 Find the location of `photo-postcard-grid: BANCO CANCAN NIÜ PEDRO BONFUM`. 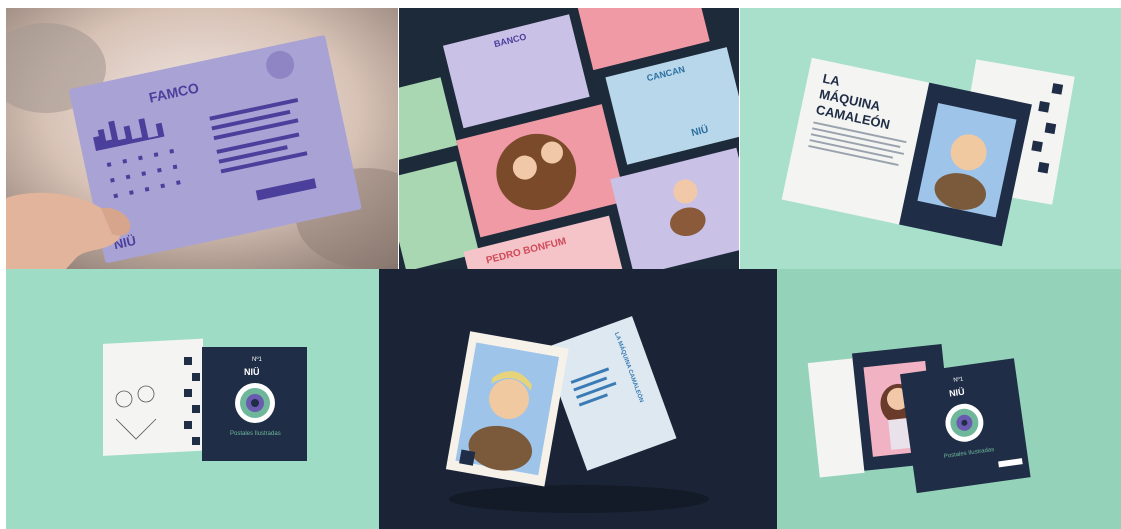

photo-postcard-grid: BANCO CANCAN NIÜ PEDRO BONFUM is located at coordinates (569, 138).